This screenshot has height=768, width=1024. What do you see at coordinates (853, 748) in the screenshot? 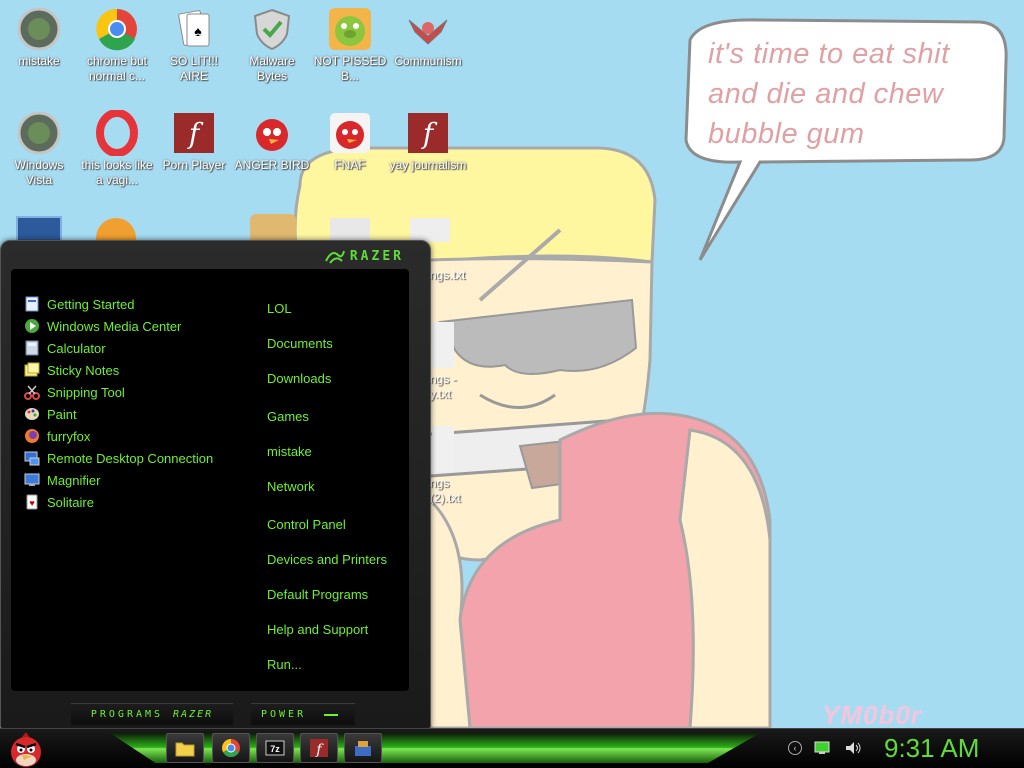
I see `volume-icon` at bounding box center [853, 748].